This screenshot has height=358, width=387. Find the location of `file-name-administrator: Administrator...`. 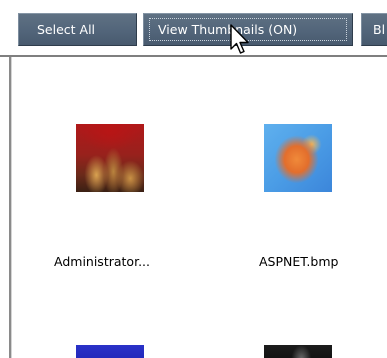

file-name-administrator: Administrator... is located at coordinates (102, 261).